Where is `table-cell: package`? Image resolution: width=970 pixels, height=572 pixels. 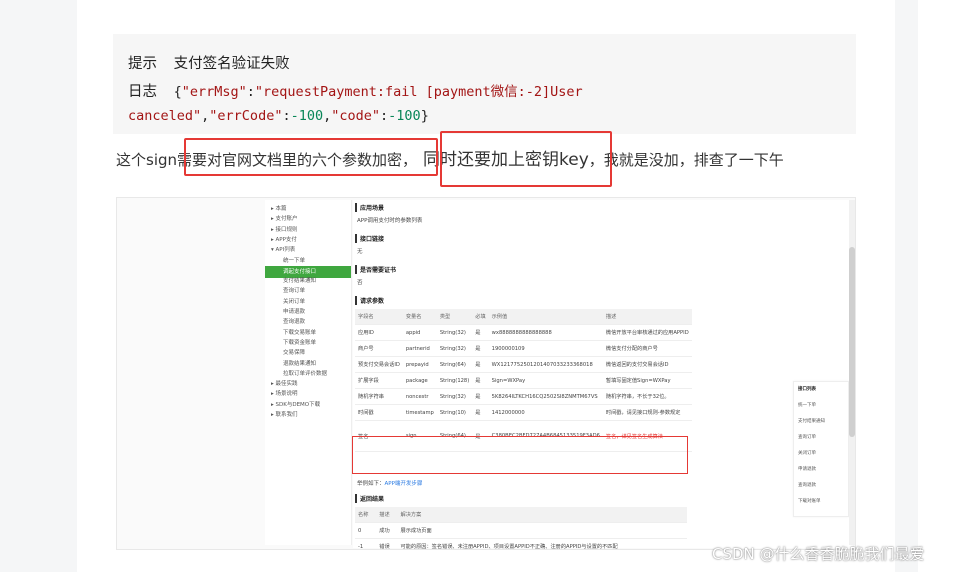
table-cell: package is located at coordinates (419, 380).